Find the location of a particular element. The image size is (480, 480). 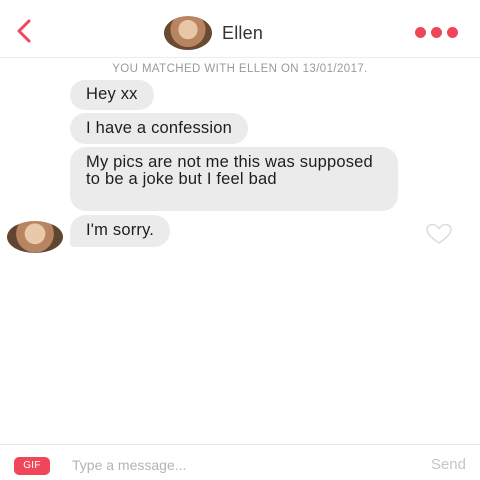

chat-header: Ellen is located at coordinates (240, 29).